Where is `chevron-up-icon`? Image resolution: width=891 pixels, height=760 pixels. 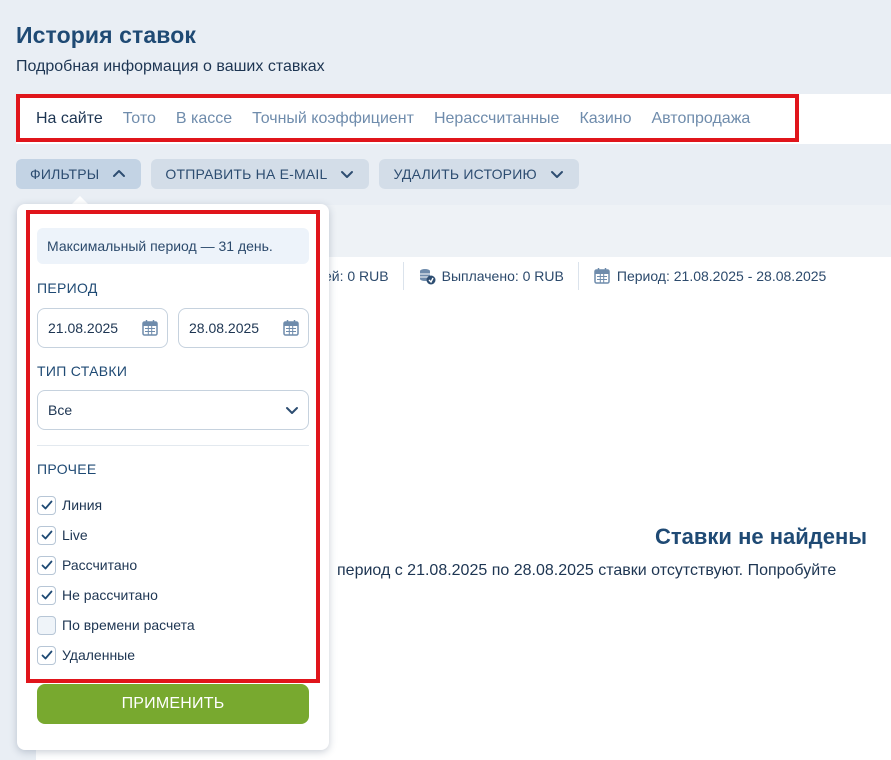
chevron-up-icon is located at coordinates (119, 173).